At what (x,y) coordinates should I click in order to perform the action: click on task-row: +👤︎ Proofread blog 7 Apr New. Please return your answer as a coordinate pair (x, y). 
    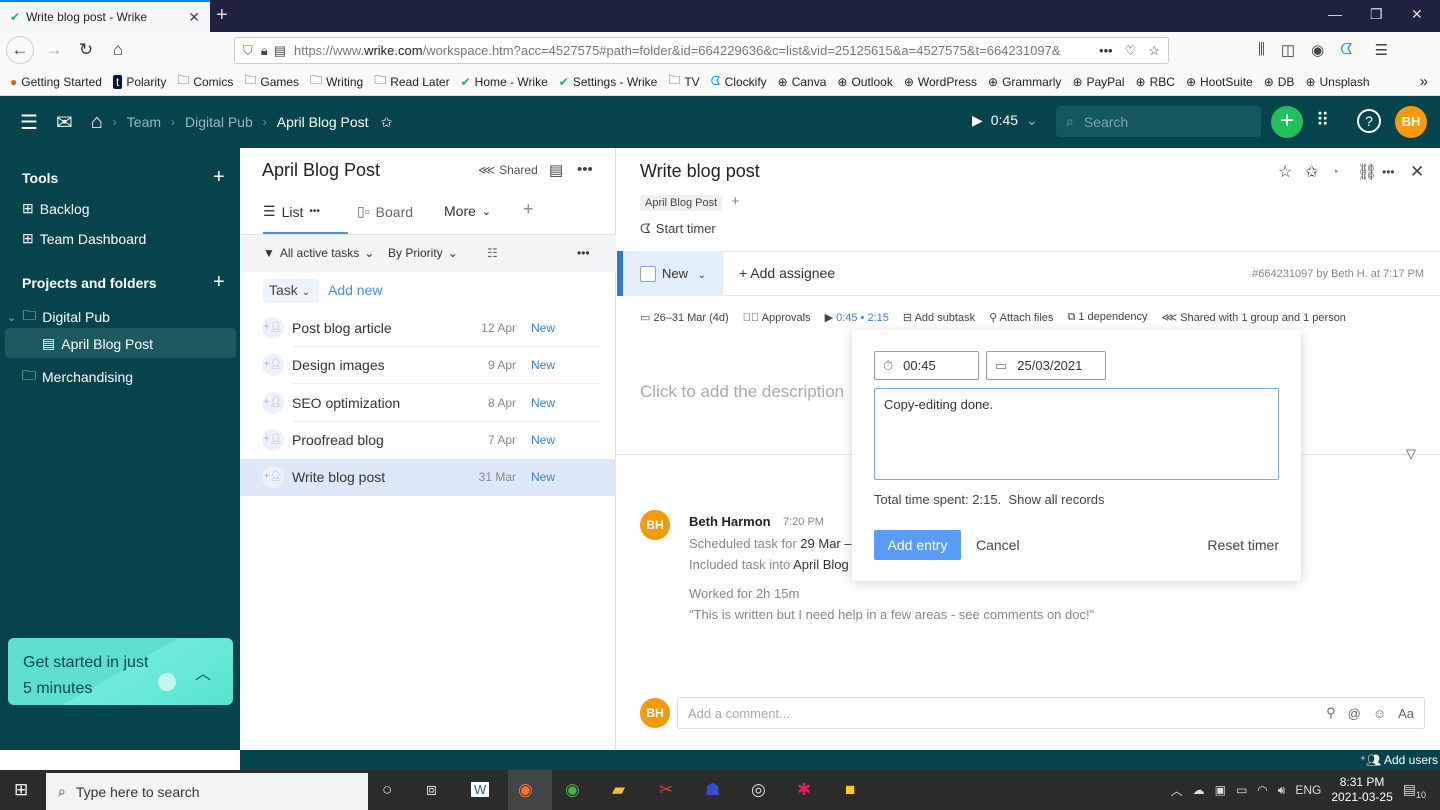
    Looking at the image, I should click on (428, 440).